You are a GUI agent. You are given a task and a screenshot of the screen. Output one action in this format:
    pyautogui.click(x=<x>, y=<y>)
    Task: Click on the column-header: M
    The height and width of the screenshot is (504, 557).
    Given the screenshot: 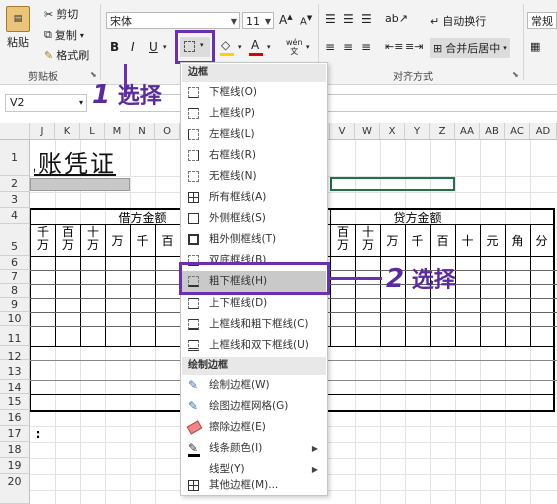 What is the action you would take?
    pyautogui.click(x=117, y=131)
    